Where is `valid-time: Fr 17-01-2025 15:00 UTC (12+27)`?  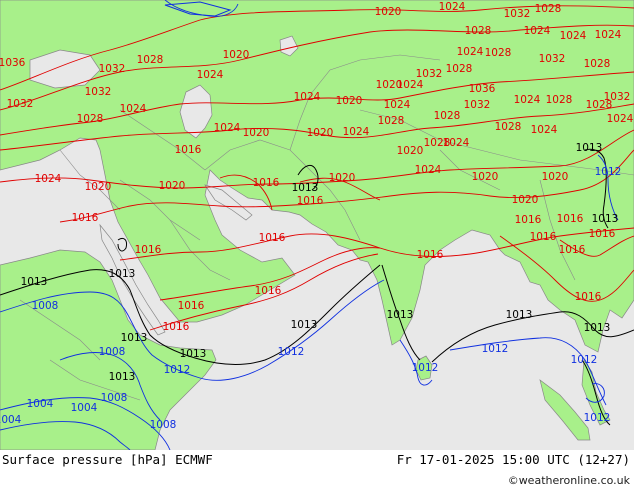 valid-time: Fr 17-01-2025 15:00 UTC (12+27) is located at coordinates (513, 459).